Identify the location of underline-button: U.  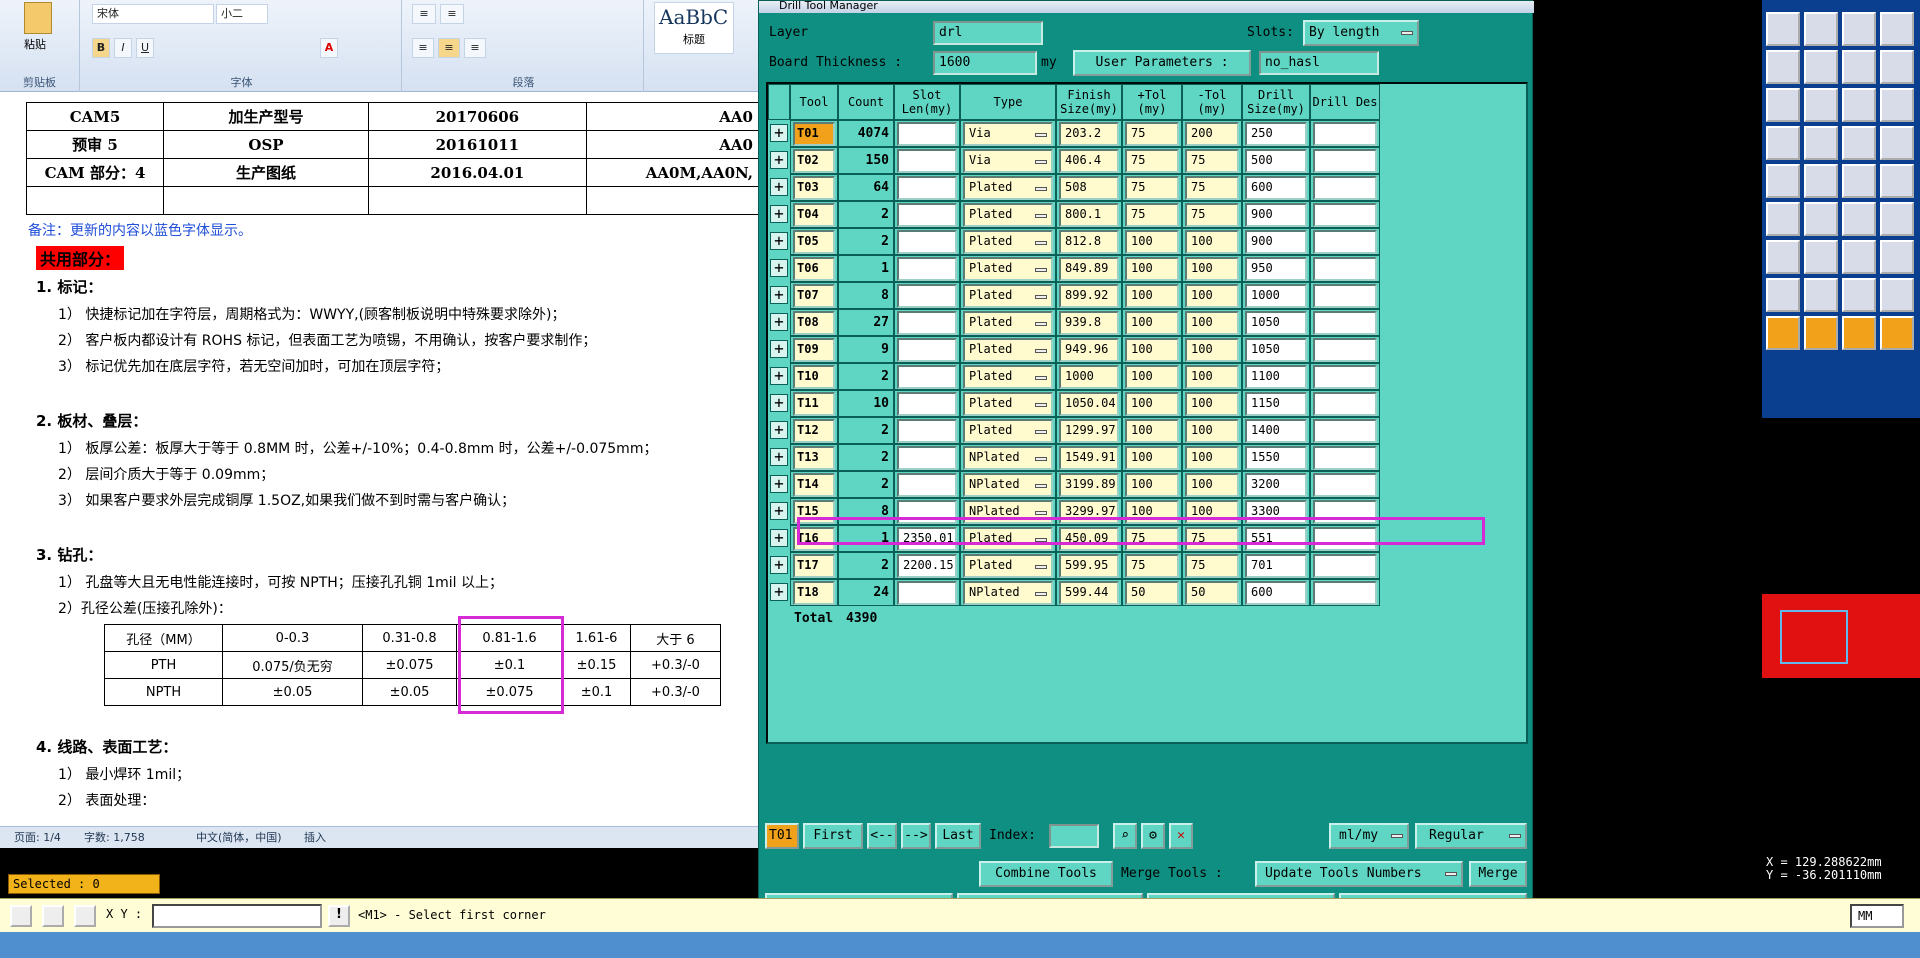
(145, 48).